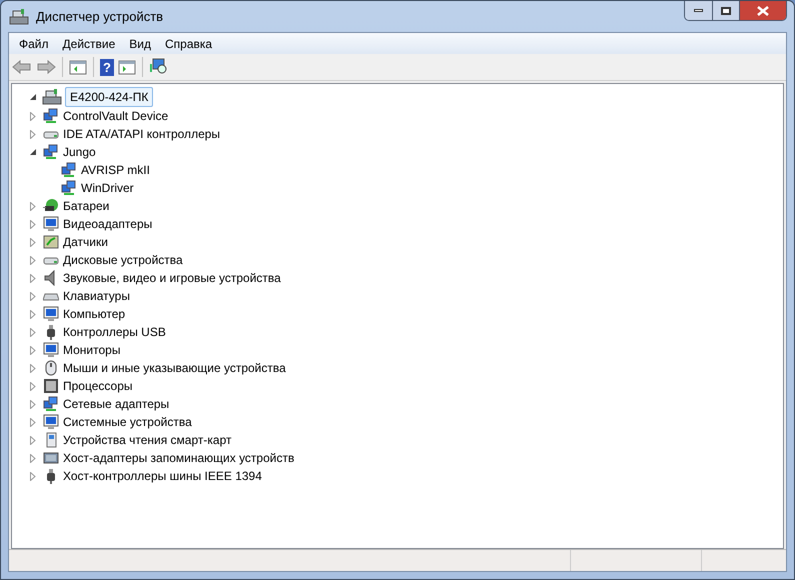  I want to click on tree-item: Клавиатуры, so click(96, 296).